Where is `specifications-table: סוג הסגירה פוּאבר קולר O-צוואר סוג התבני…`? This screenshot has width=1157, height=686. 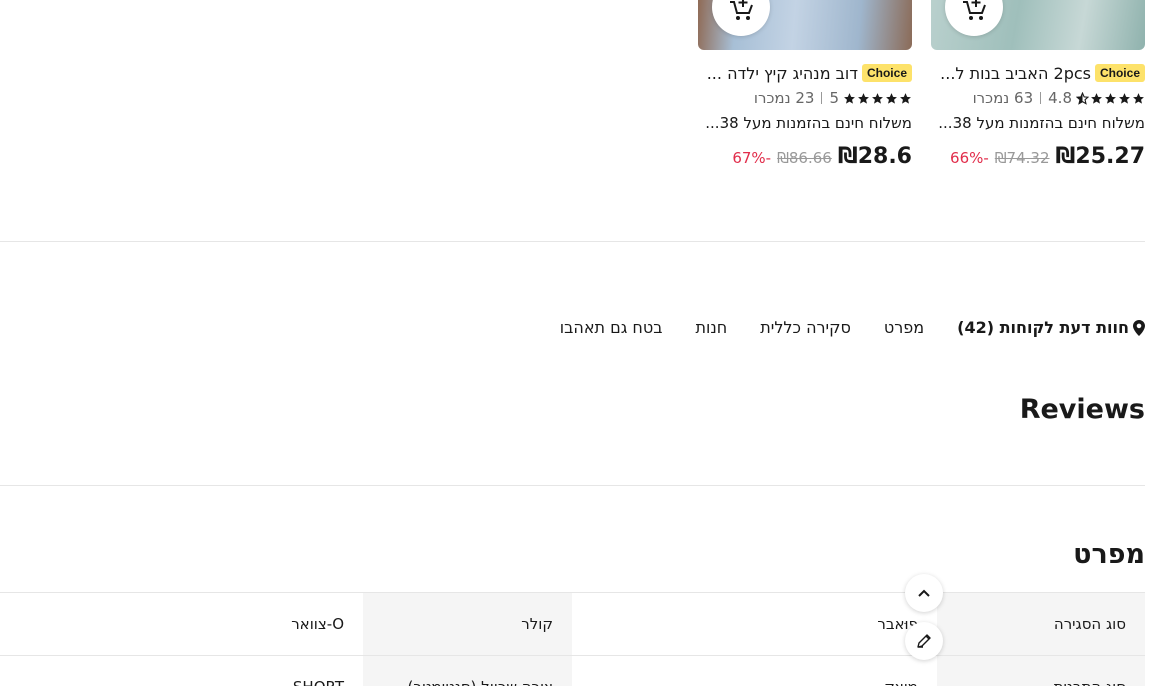
specifications-table: סוג הסגירה פוּאבר קולר O-צוואר סוג התבני… is located at coordinates (572, 639).